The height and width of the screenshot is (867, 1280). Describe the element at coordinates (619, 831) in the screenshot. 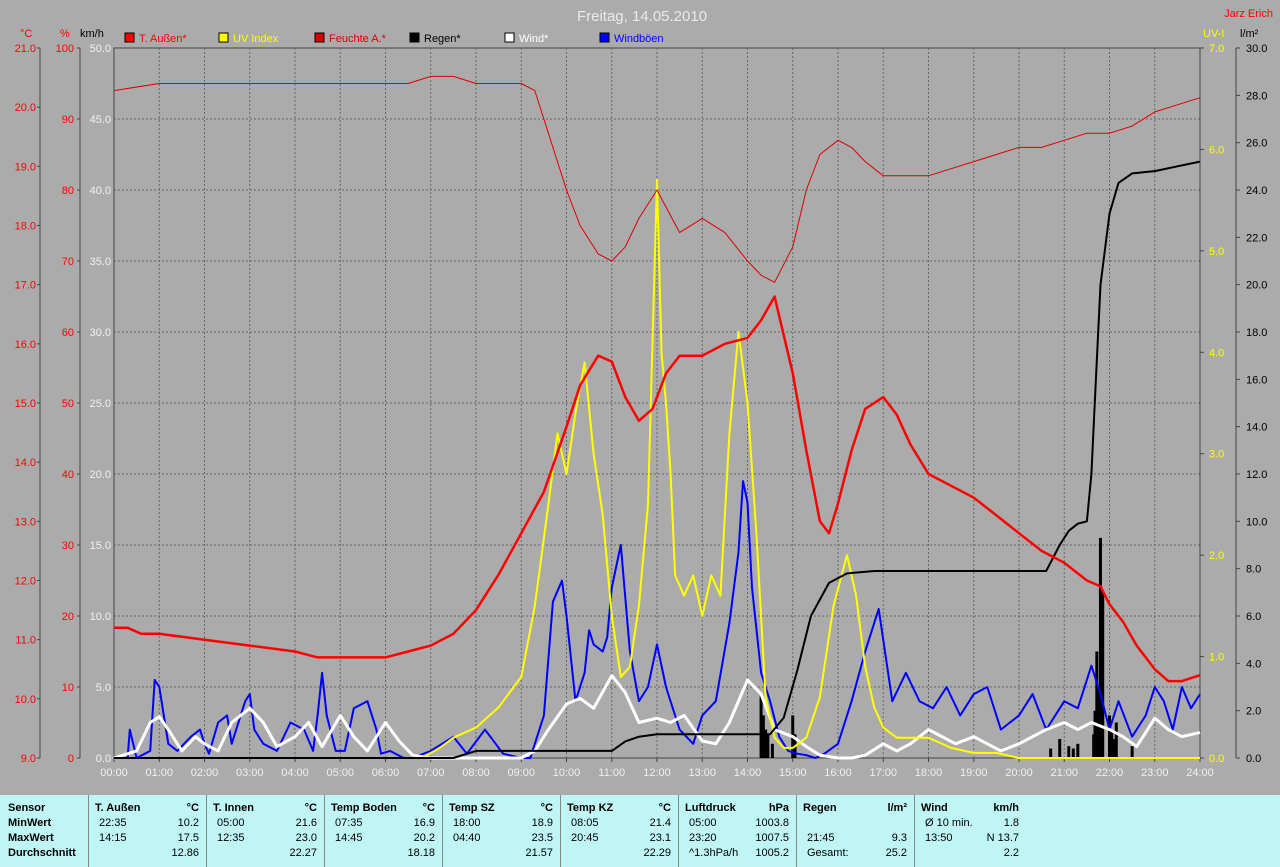

I see `stats-group: Temp KZ °C 08:05 21.4 20:45 23.1 22.29` at that location.